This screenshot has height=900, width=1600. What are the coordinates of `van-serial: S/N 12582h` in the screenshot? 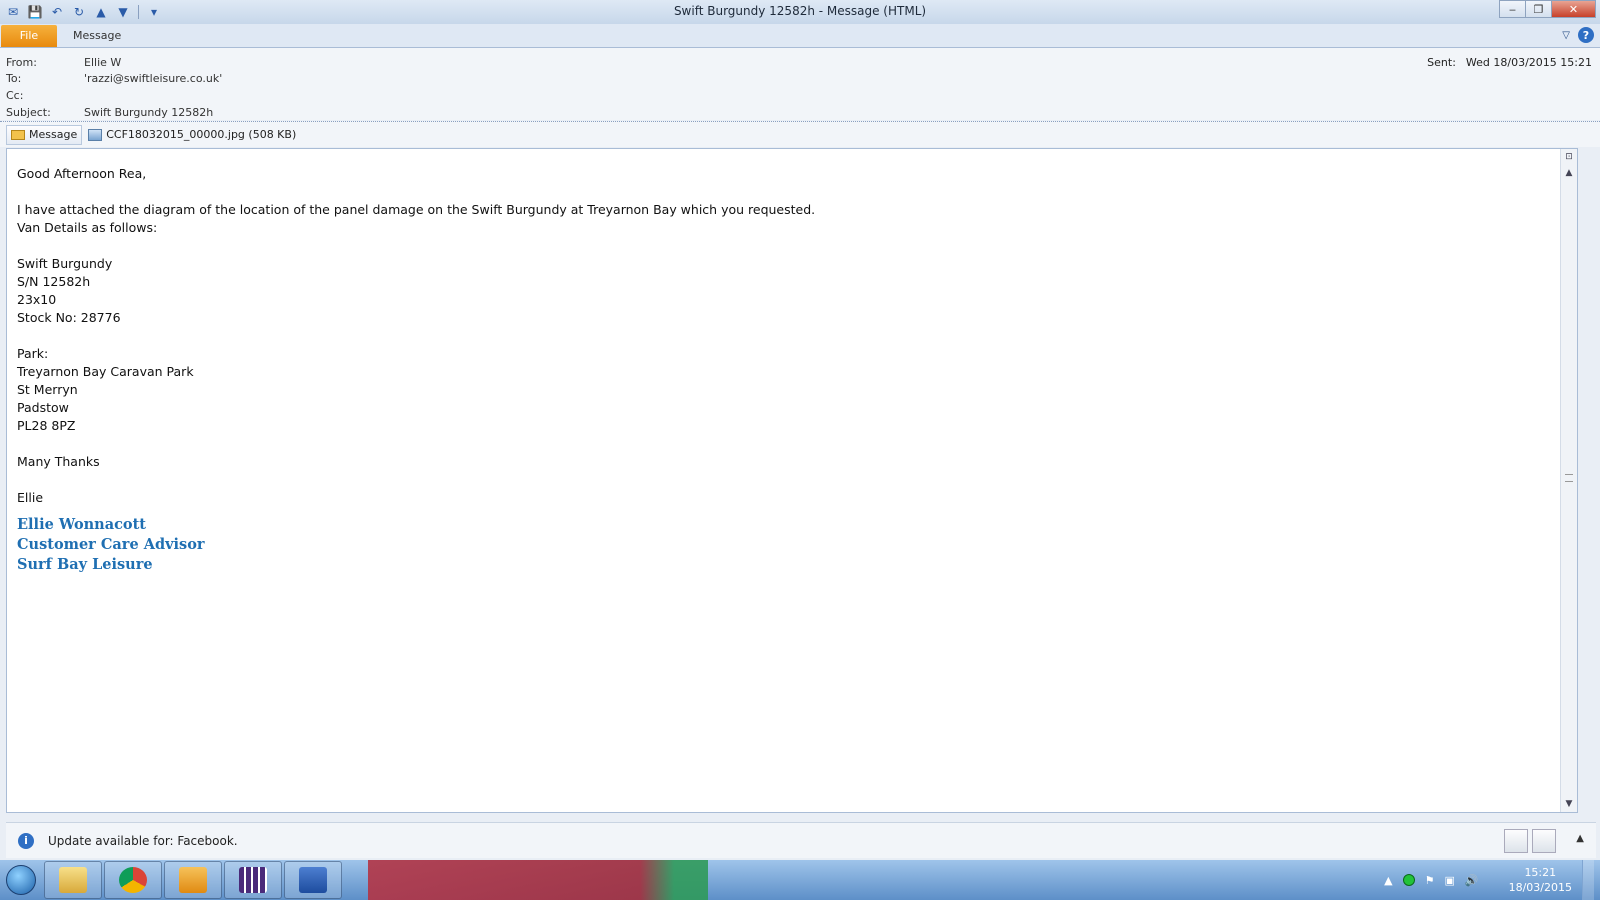 It's located at (54, 281).